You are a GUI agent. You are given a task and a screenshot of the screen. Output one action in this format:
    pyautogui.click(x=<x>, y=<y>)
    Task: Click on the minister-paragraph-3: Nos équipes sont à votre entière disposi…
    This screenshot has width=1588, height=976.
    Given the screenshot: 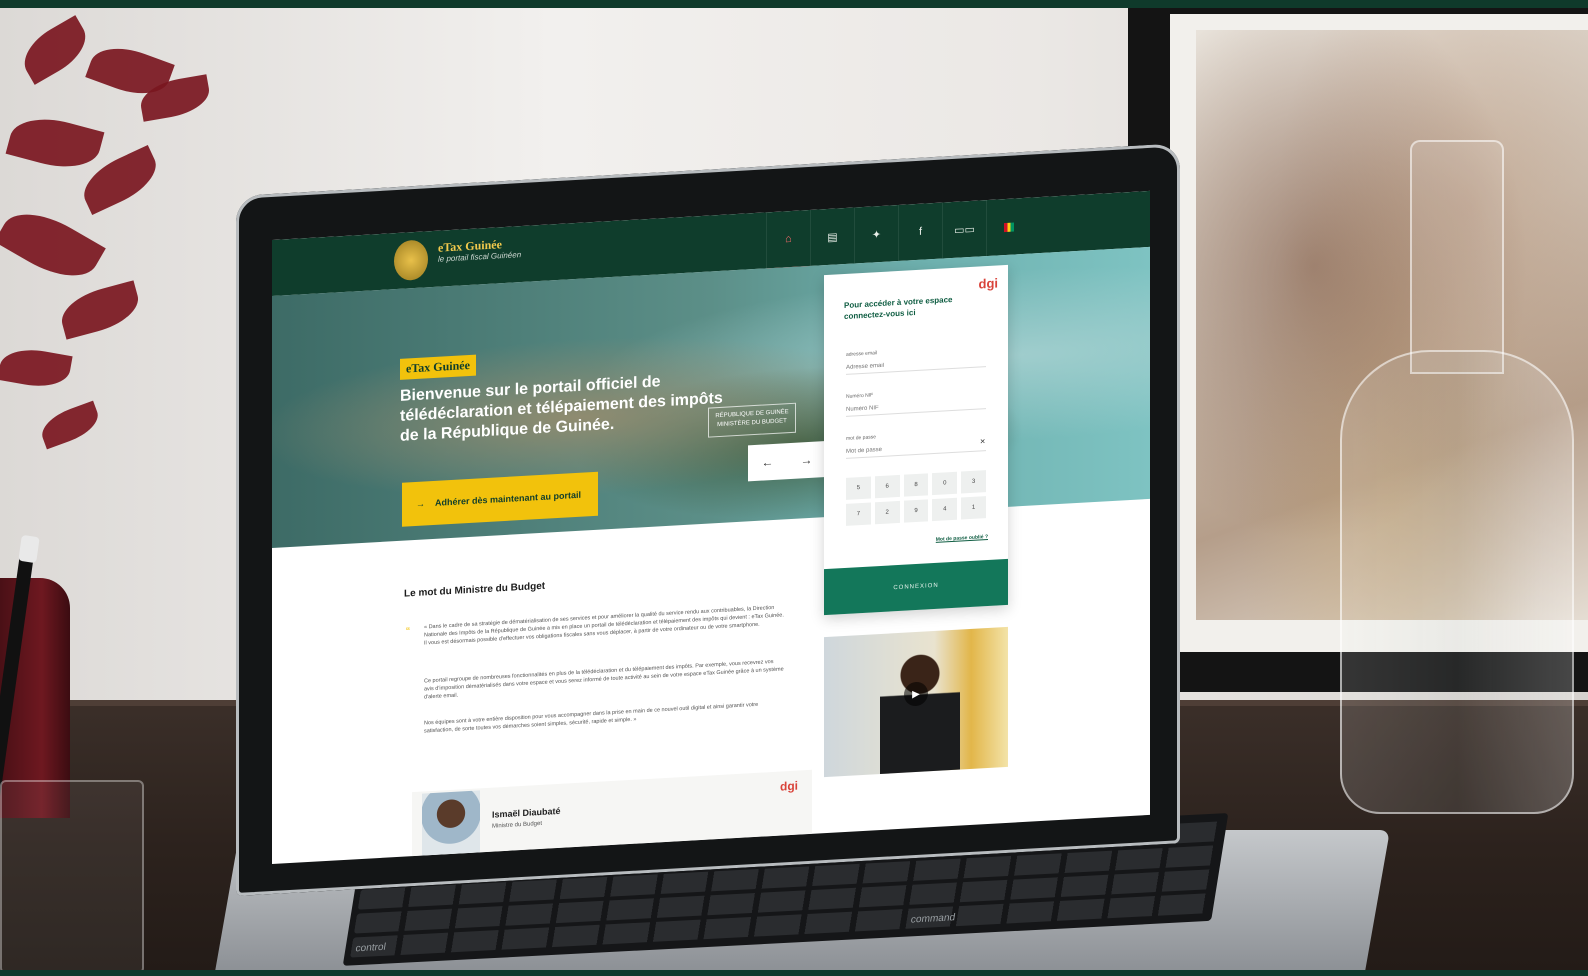 What is the action you would take?
    pyautogui.click(x=591, y=718)
    